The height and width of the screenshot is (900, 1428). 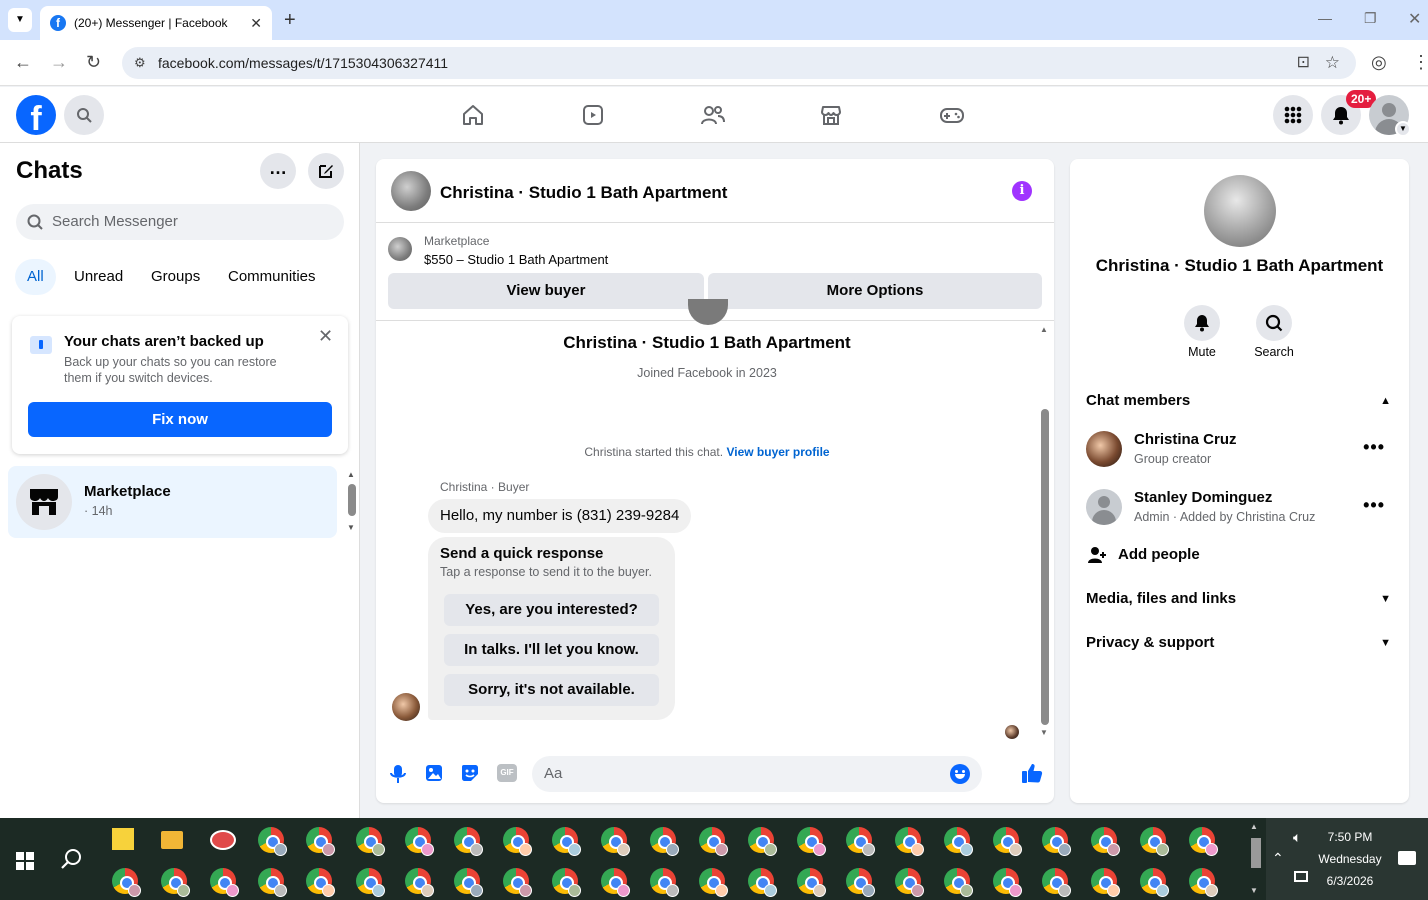 I want to click on menu-apps-button, so click(x=1293, y=115).